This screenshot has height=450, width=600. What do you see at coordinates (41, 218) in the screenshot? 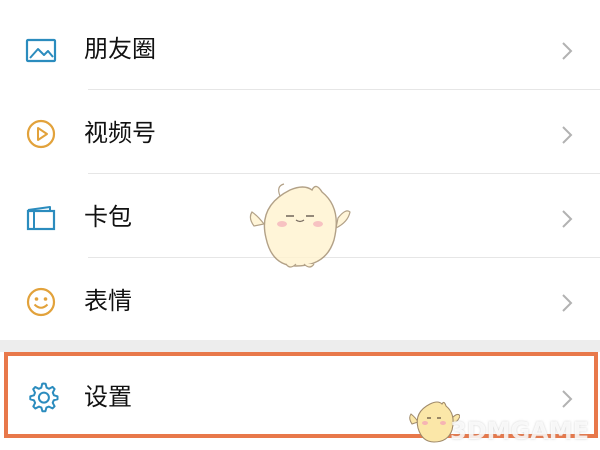
I see `card-wallet-icon` at bounding box center [41, 218].